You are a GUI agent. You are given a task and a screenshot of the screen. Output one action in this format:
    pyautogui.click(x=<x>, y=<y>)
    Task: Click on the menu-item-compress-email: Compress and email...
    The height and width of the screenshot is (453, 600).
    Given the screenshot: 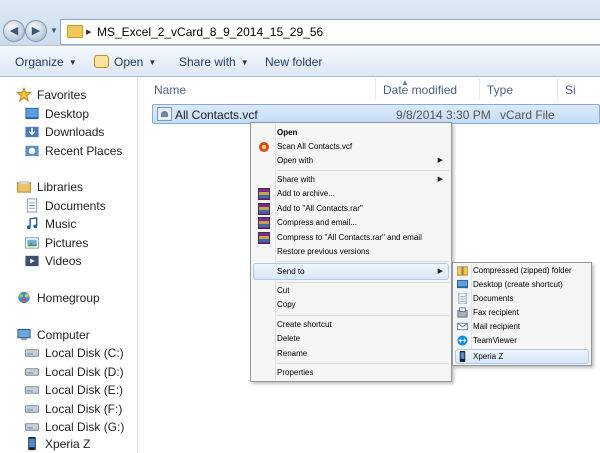 What is the action you would take?
    pyautogui.click(x=351, y=223)
    